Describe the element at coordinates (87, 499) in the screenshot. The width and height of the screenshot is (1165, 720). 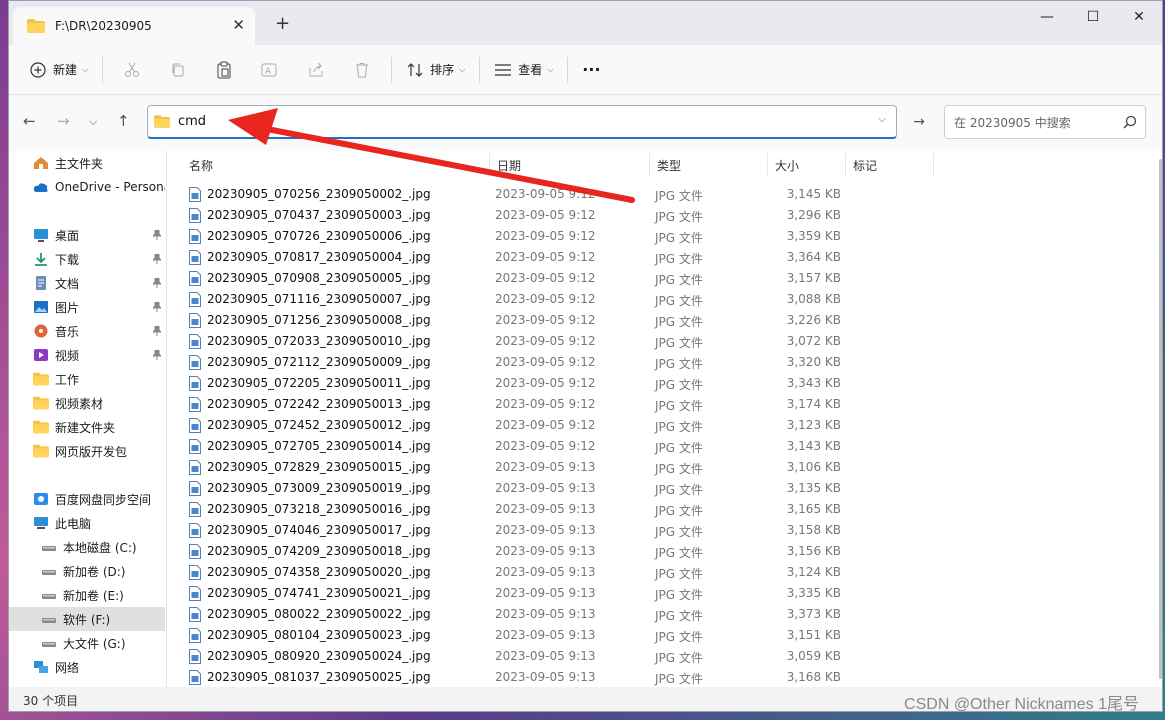
I see `sidebar-item: 百度网盘同步空间` at that location.